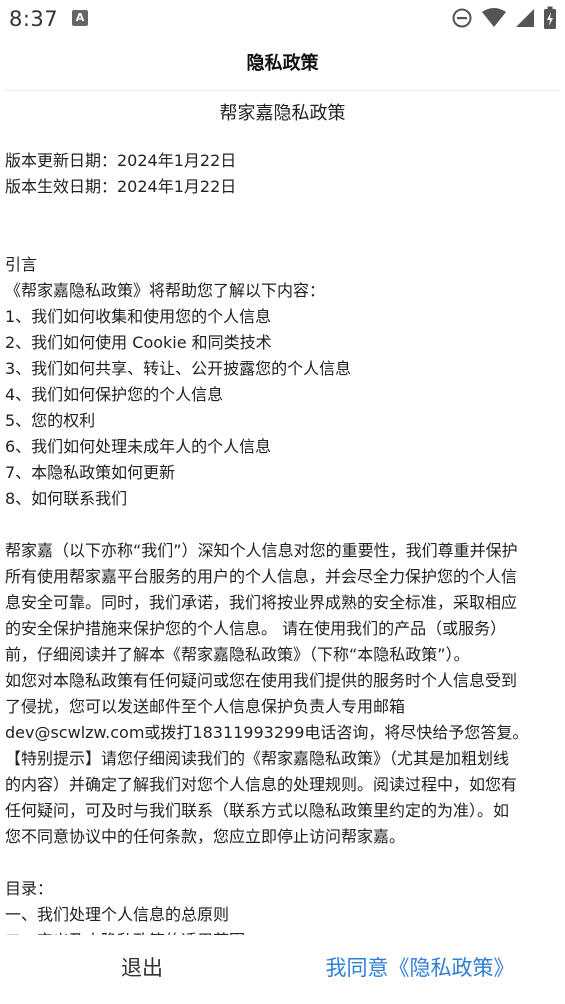 The image size is (565, 1004). I want to click on wifi-icon, so click(494, 17).